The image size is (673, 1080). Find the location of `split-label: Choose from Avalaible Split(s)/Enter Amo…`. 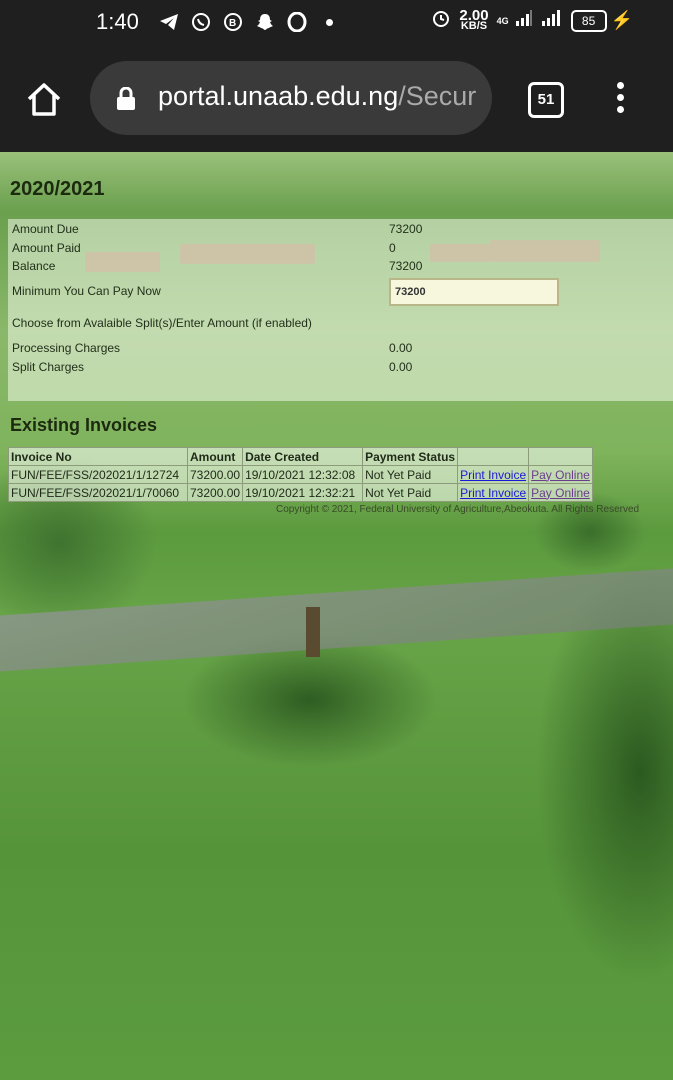

split-label: Choose from Avalaible Split(s)/Enter Amo… is located at coordinates (162, 323).